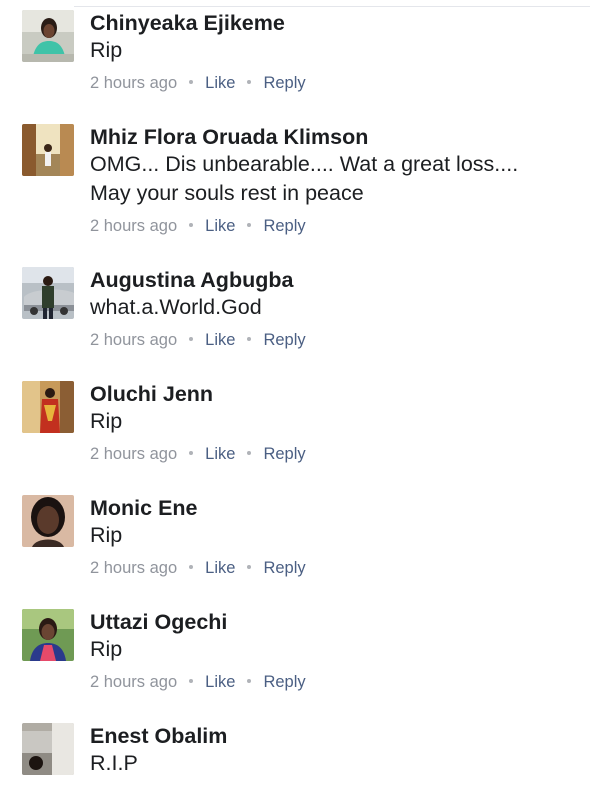  Describe the element at coordinates (114, 763) in the screenshot. I see `comment-text: R.I.P` at that location.